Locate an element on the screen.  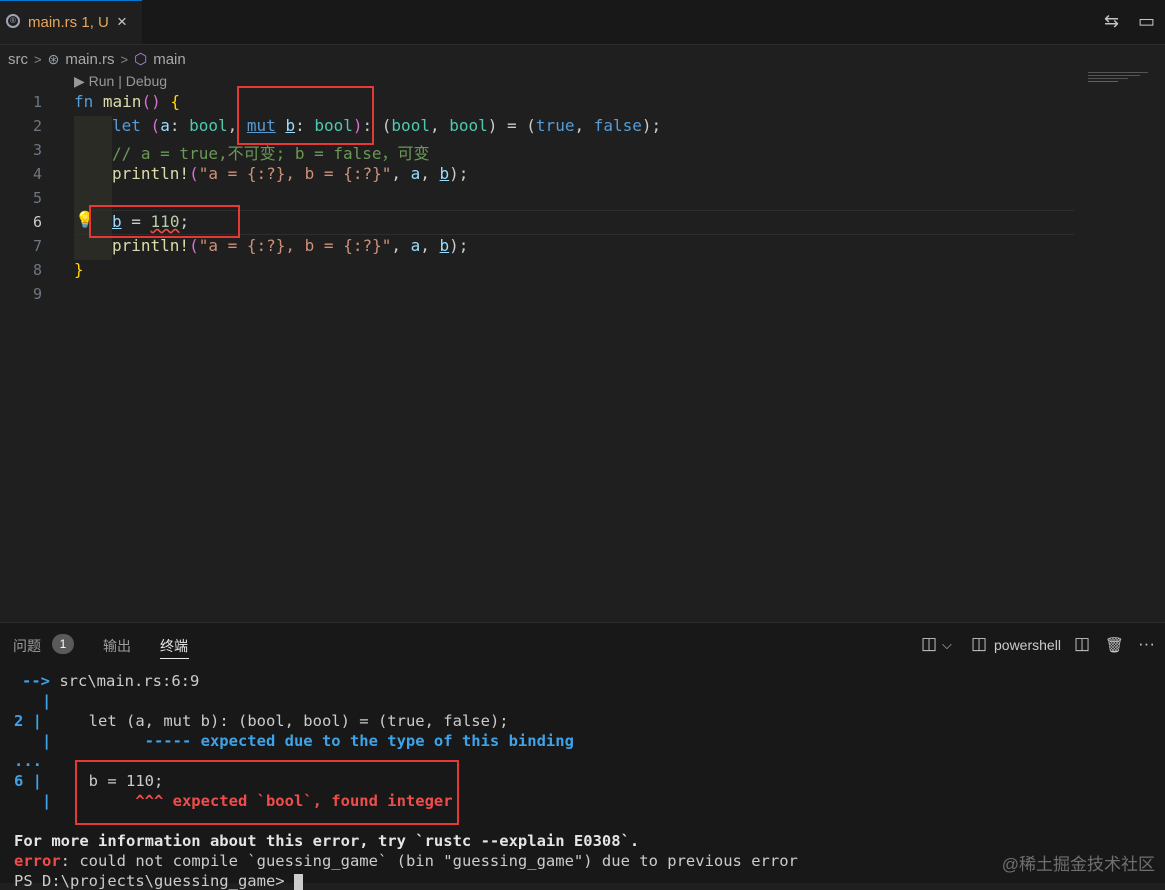
breadcrumb-symbol: main is located at coordinates (169, 59).